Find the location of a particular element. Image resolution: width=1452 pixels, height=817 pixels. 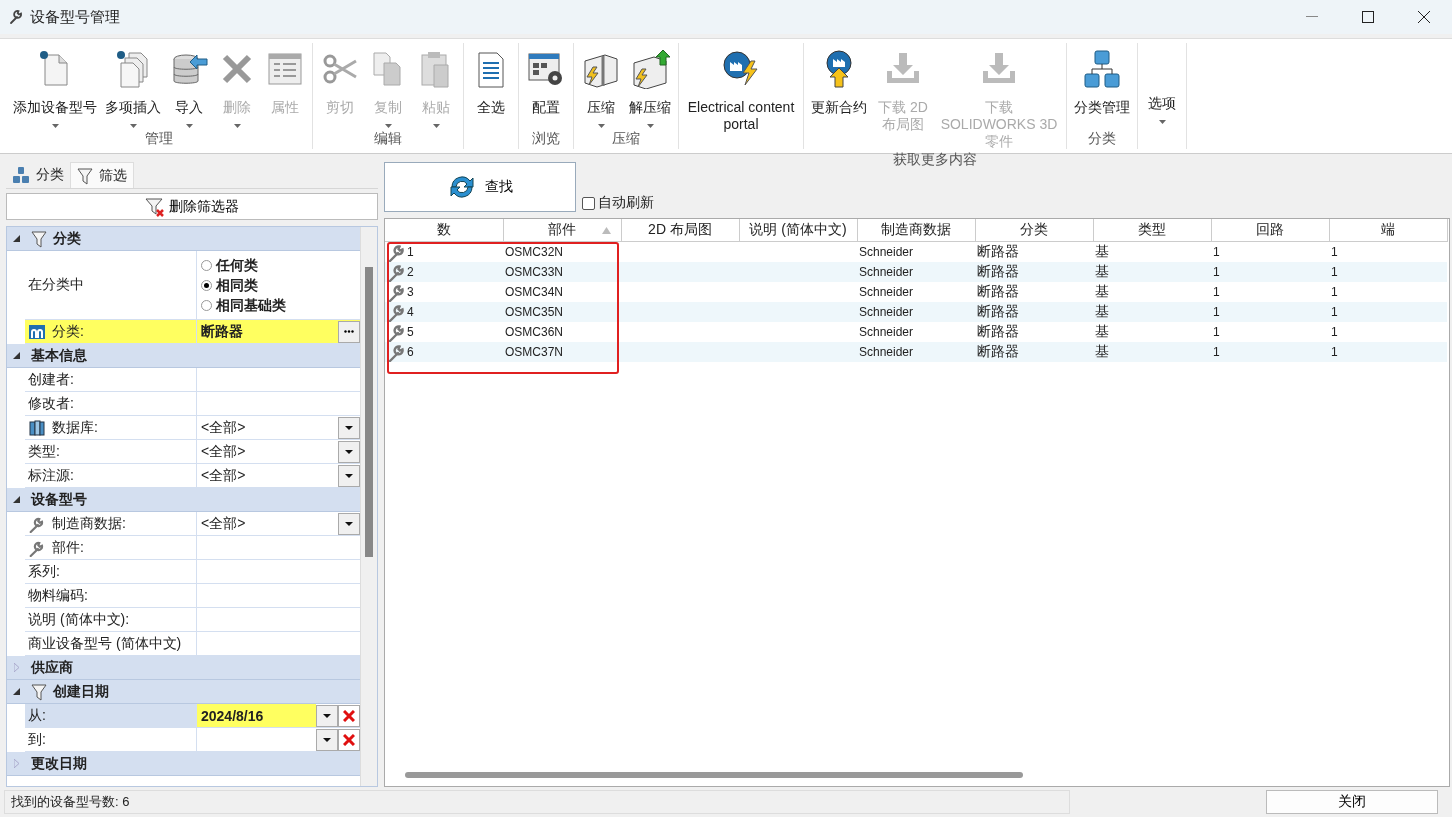

ribbon-button: 添加设备型号 is located at coordinates (55, 86).